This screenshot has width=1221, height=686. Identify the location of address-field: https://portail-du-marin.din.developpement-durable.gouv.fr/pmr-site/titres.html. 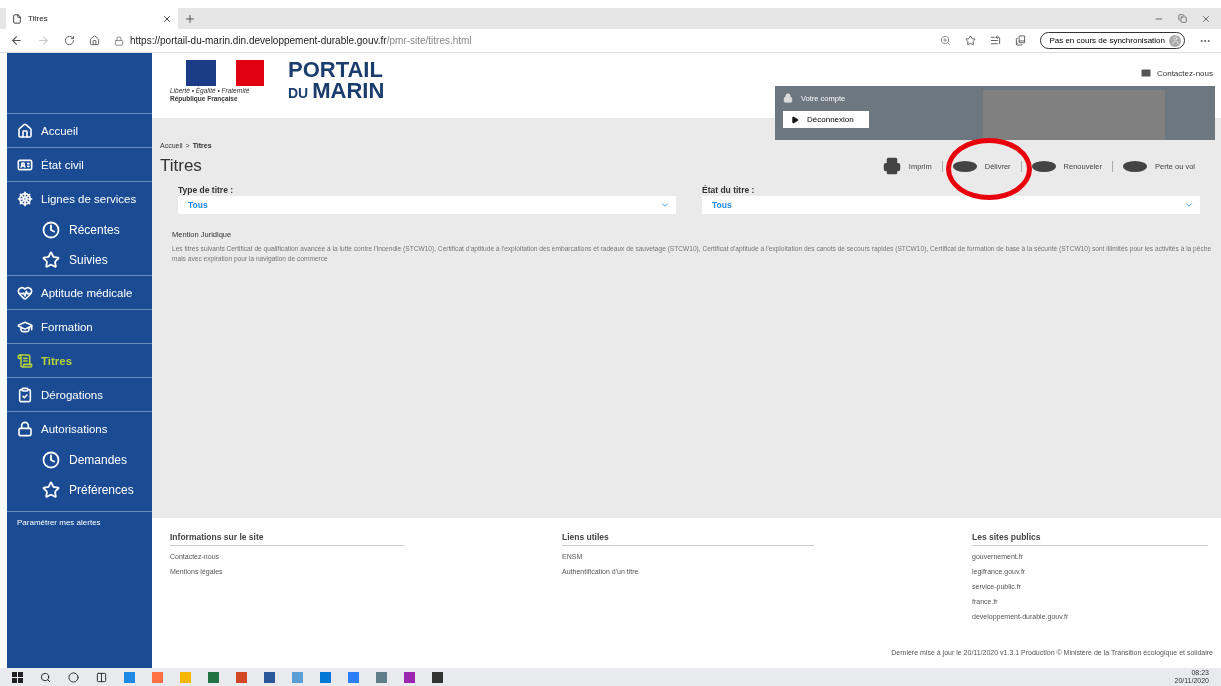
(520, 40).